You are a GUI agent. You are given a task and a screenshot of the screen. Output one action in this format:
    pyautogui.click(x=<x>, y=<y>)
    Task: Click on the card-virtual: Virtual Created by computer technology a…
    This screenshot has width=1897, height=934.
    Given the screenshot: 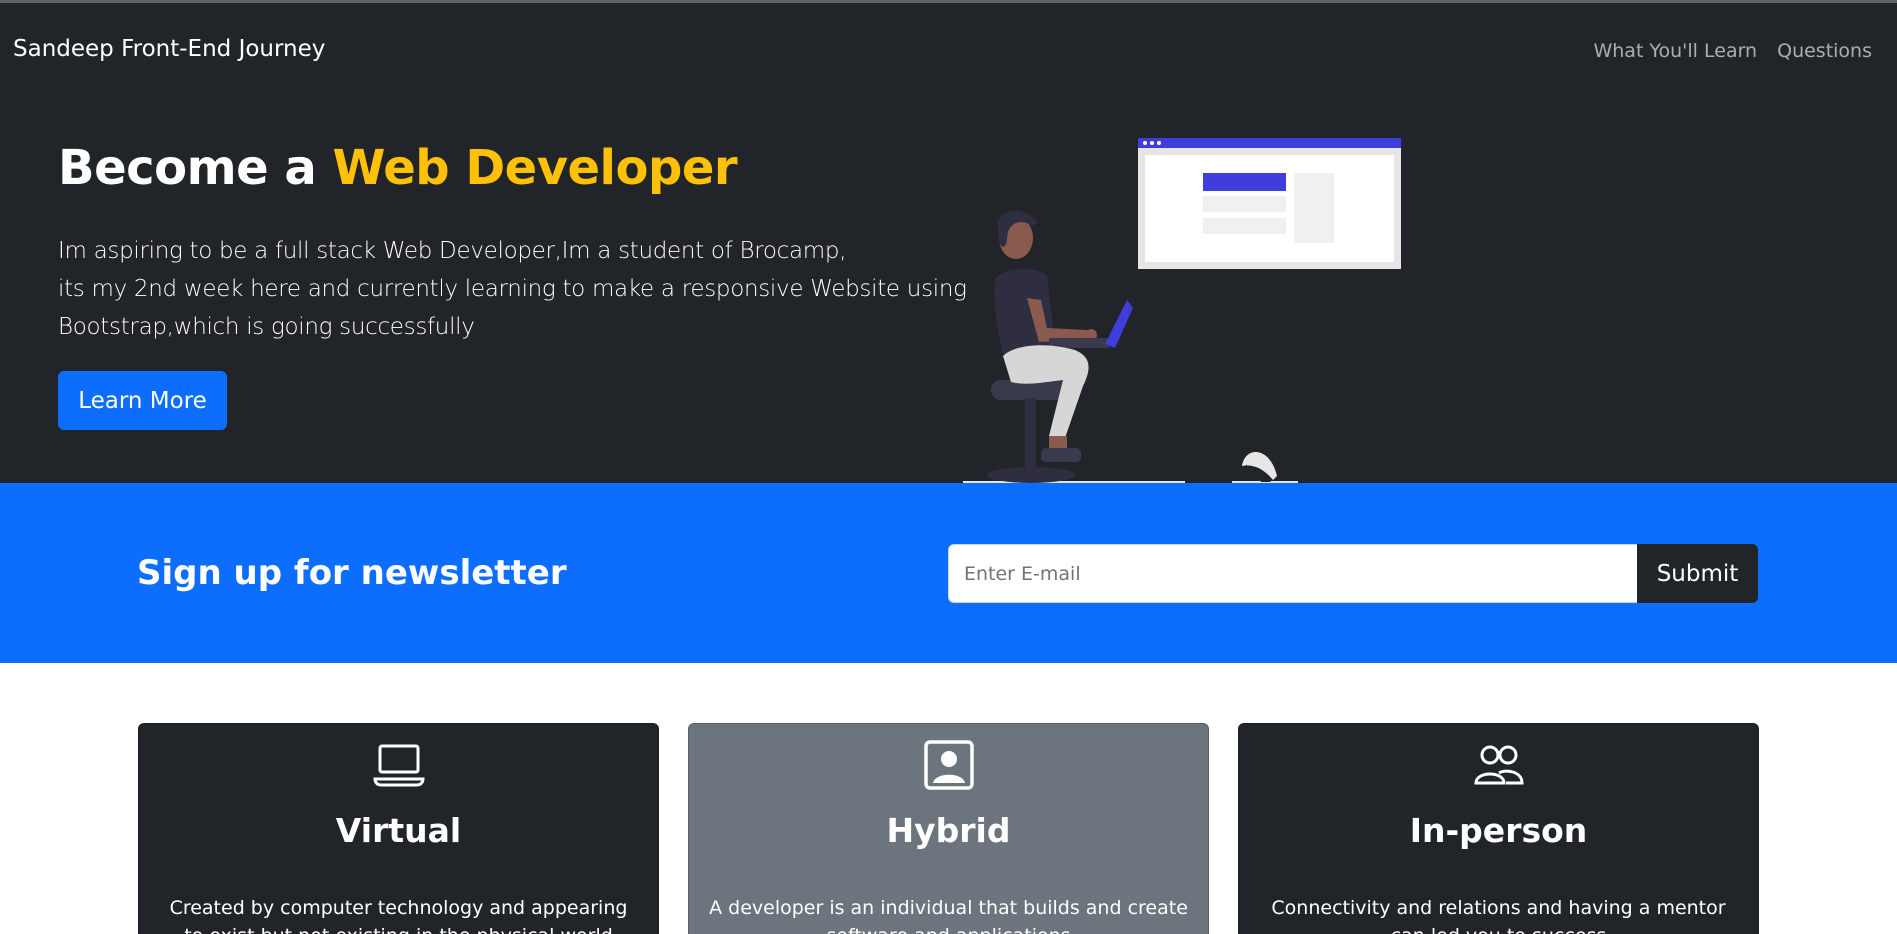 What is the action you would take?
    pyautogui.click(x=398, y=828)
    